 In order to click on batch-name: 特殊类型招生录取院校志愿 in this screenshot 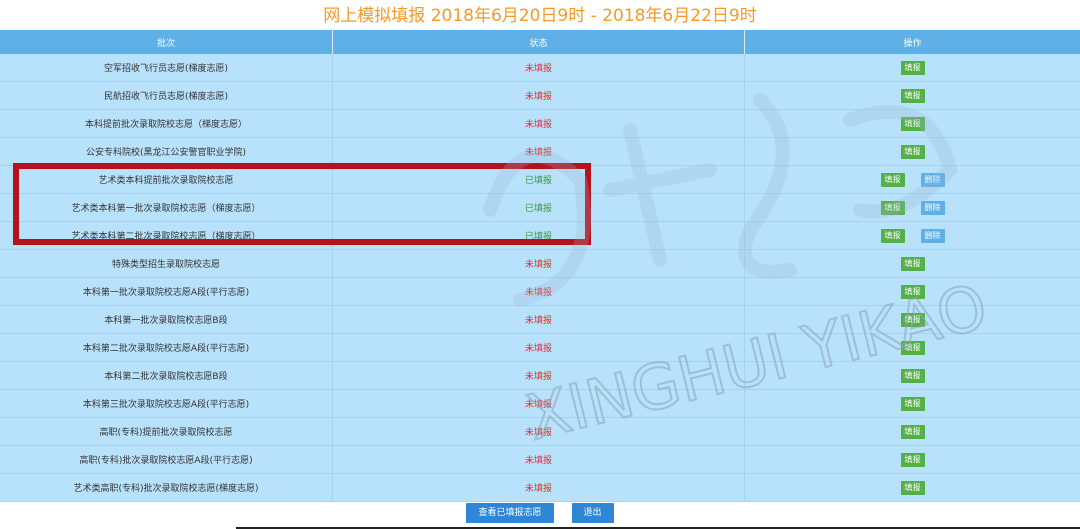, I will do `click(166, 263)`.